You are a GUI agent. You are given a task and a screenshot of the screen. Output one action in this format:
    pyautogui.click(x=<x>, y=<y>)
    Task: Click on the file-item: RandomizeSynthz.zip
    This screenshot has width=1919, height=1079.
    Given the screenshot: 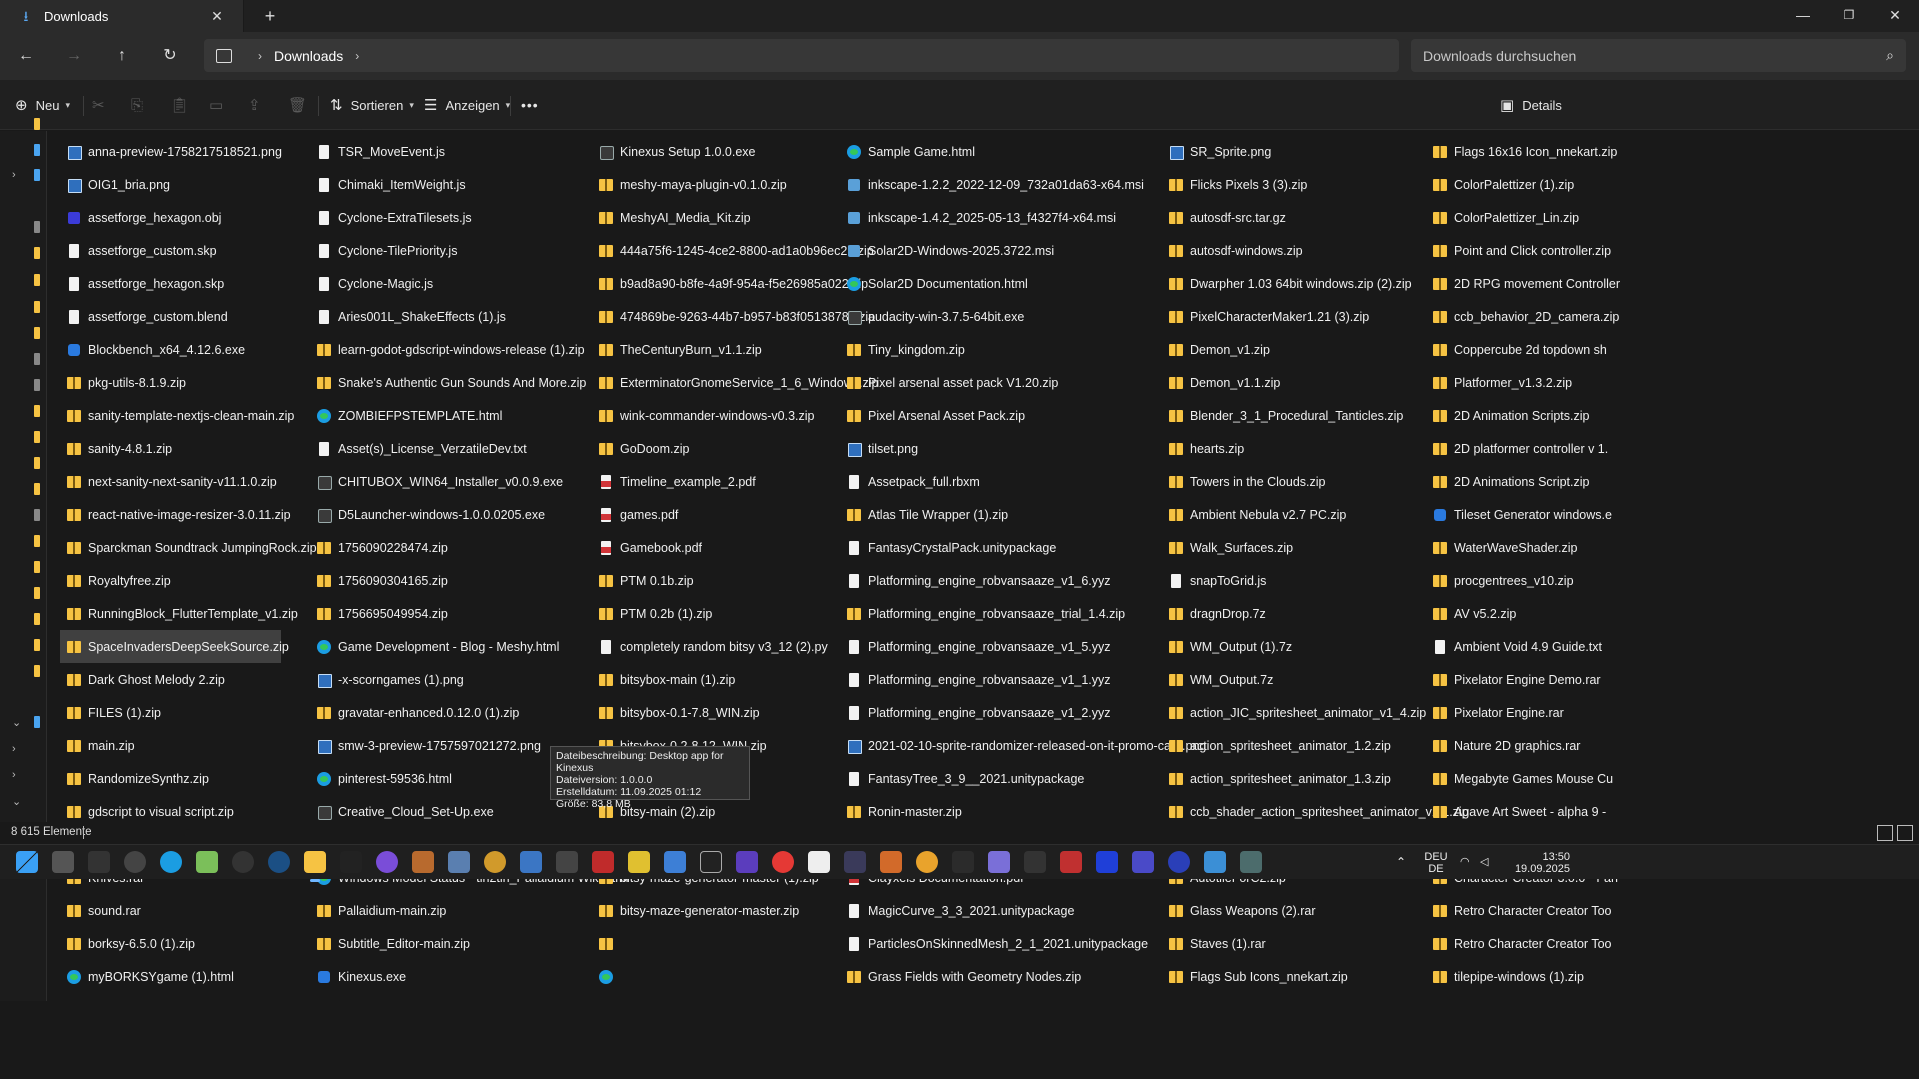 What is the action you would take?
    pyautogui.click(x=188, y=778)
    